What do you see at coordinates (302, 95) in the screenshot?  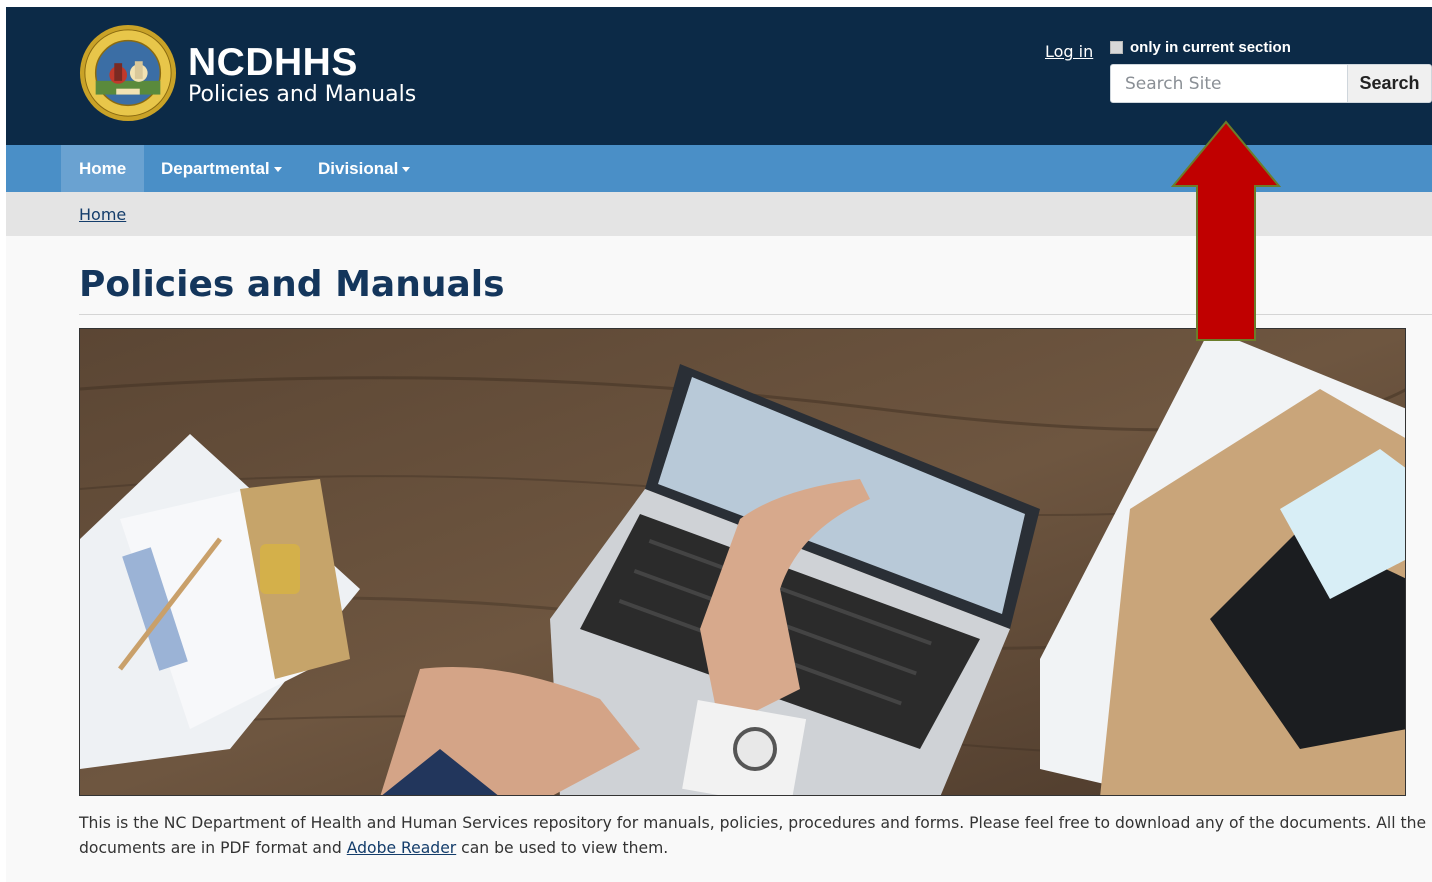 I see `brand-subtitle: Policies and Manuals` at bounding box center [302, 95].